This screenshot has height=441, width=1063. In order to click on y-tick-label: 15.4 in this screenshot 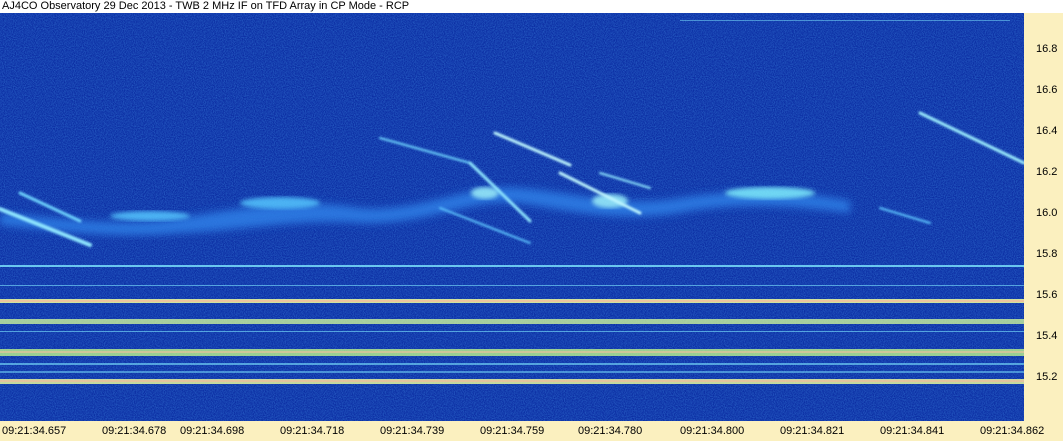, I will do `click(1047, 336)`.